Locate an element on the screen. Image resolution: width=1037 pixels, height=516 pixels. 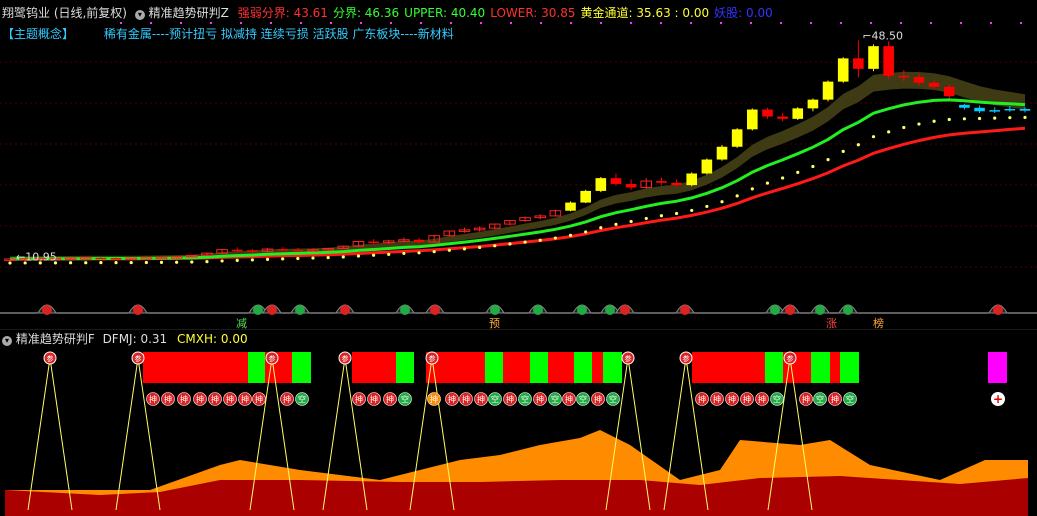
signal-label-zhang: 涨 is located at coordinates (831, 323).